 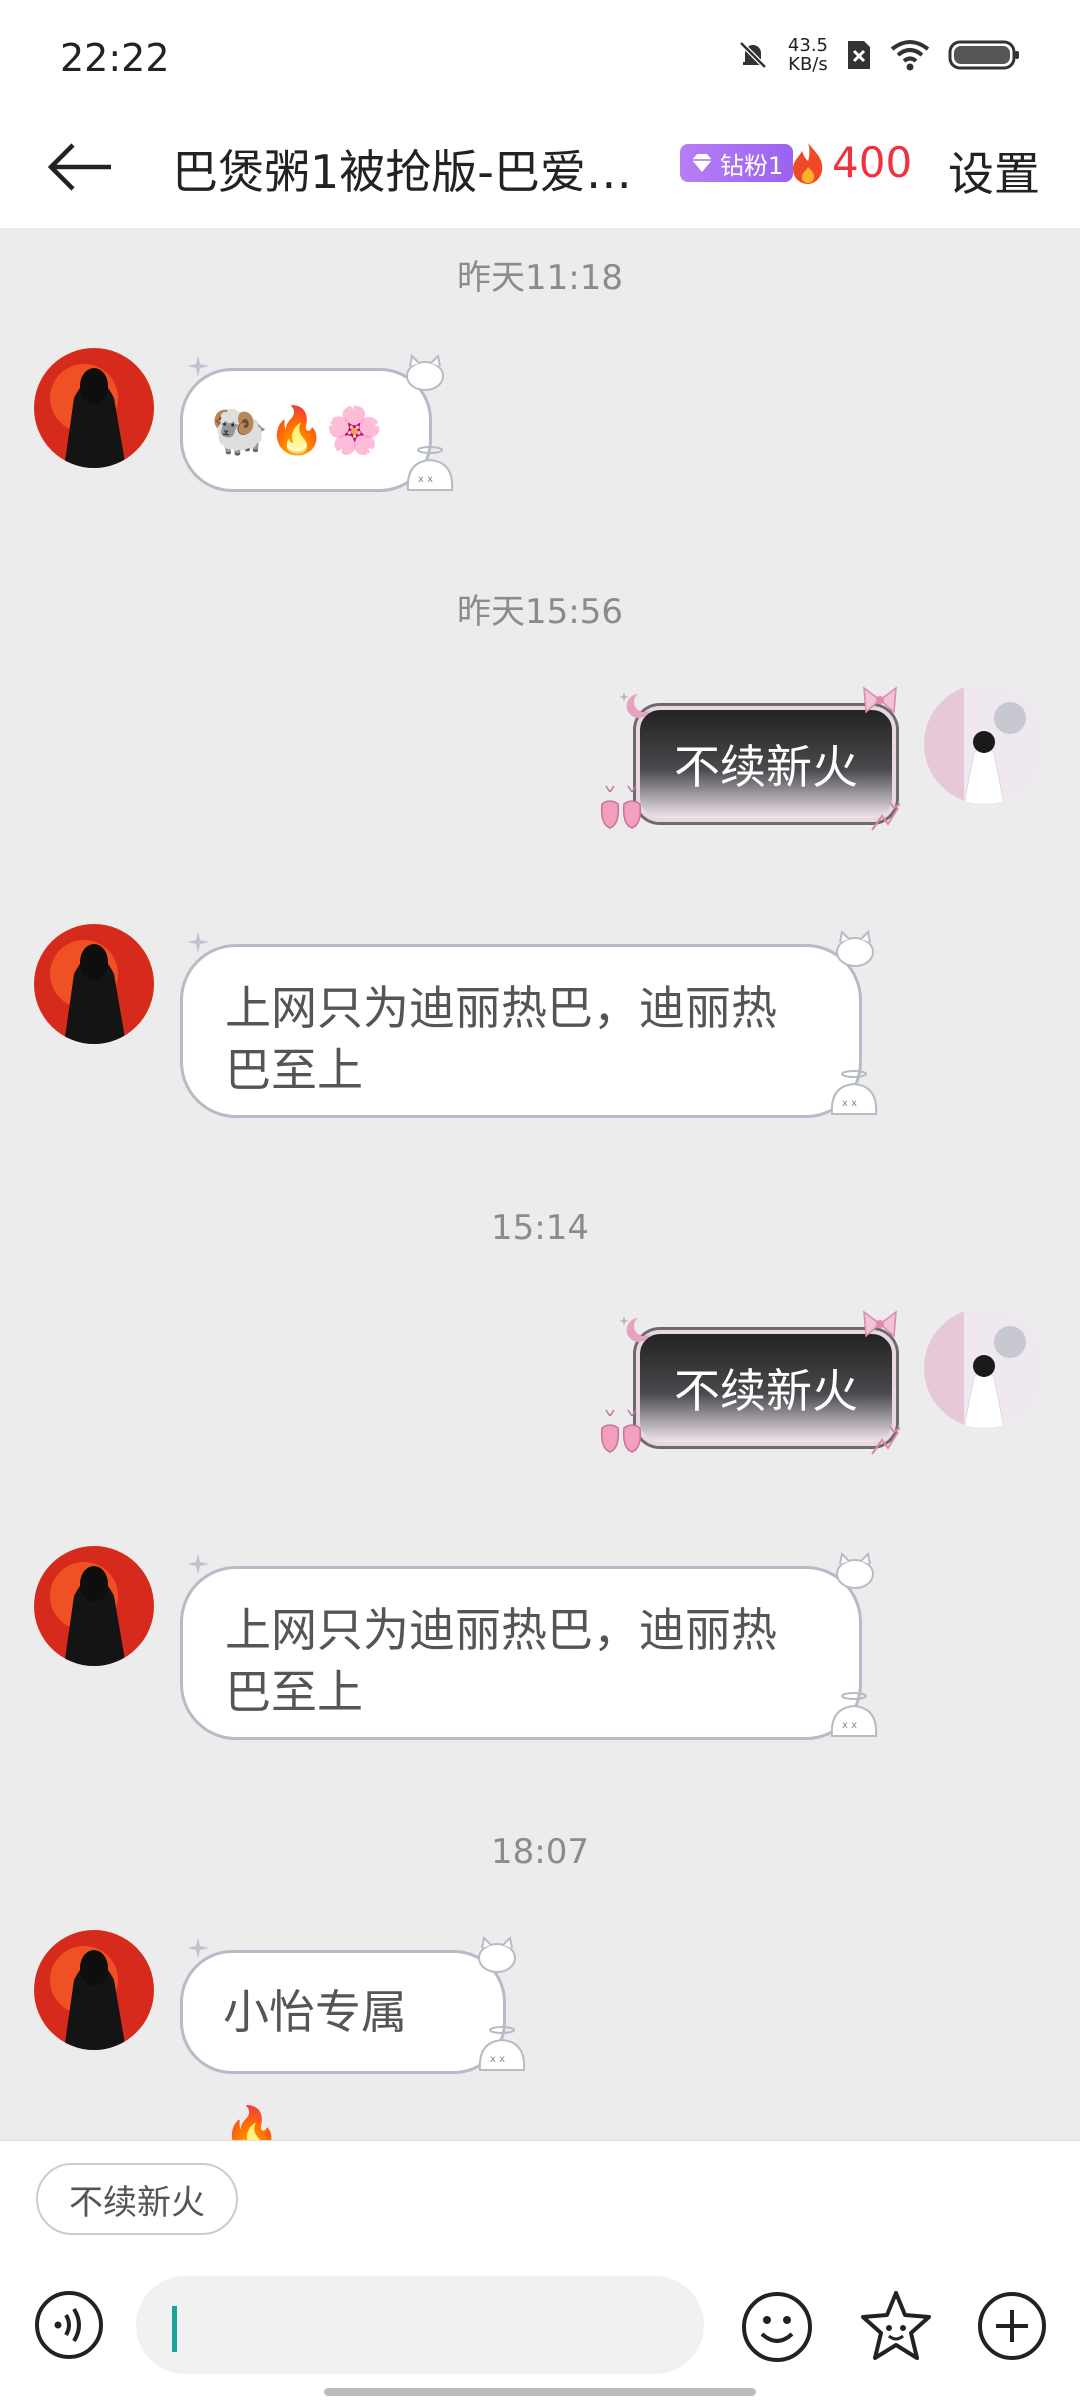 I want to click on quick-reply-bar: 不续新火, so click(x=540, y=2200).